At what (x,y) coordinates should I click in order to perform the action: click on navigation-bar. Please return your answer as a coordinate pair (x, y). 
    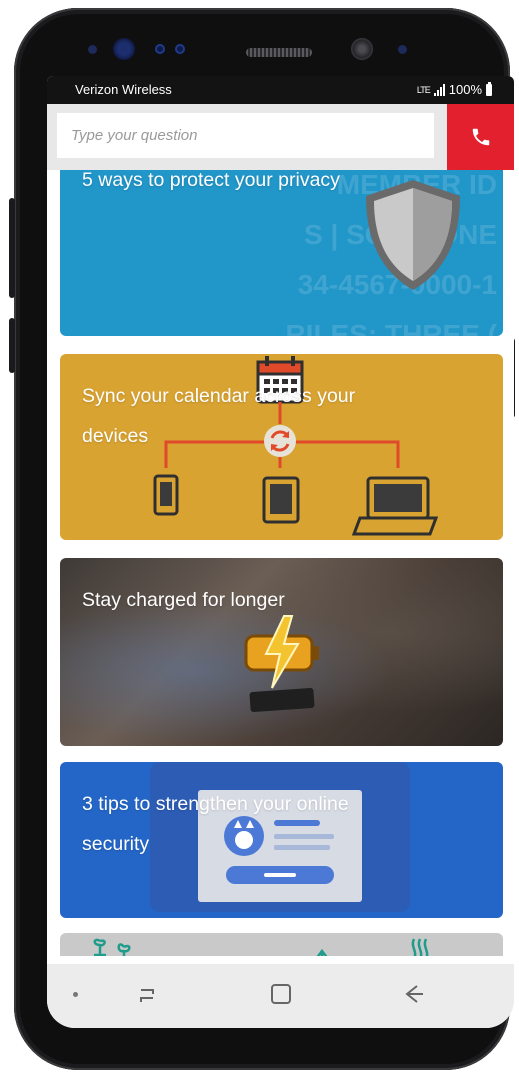
    Looking at the image, I should click on (280, 996).